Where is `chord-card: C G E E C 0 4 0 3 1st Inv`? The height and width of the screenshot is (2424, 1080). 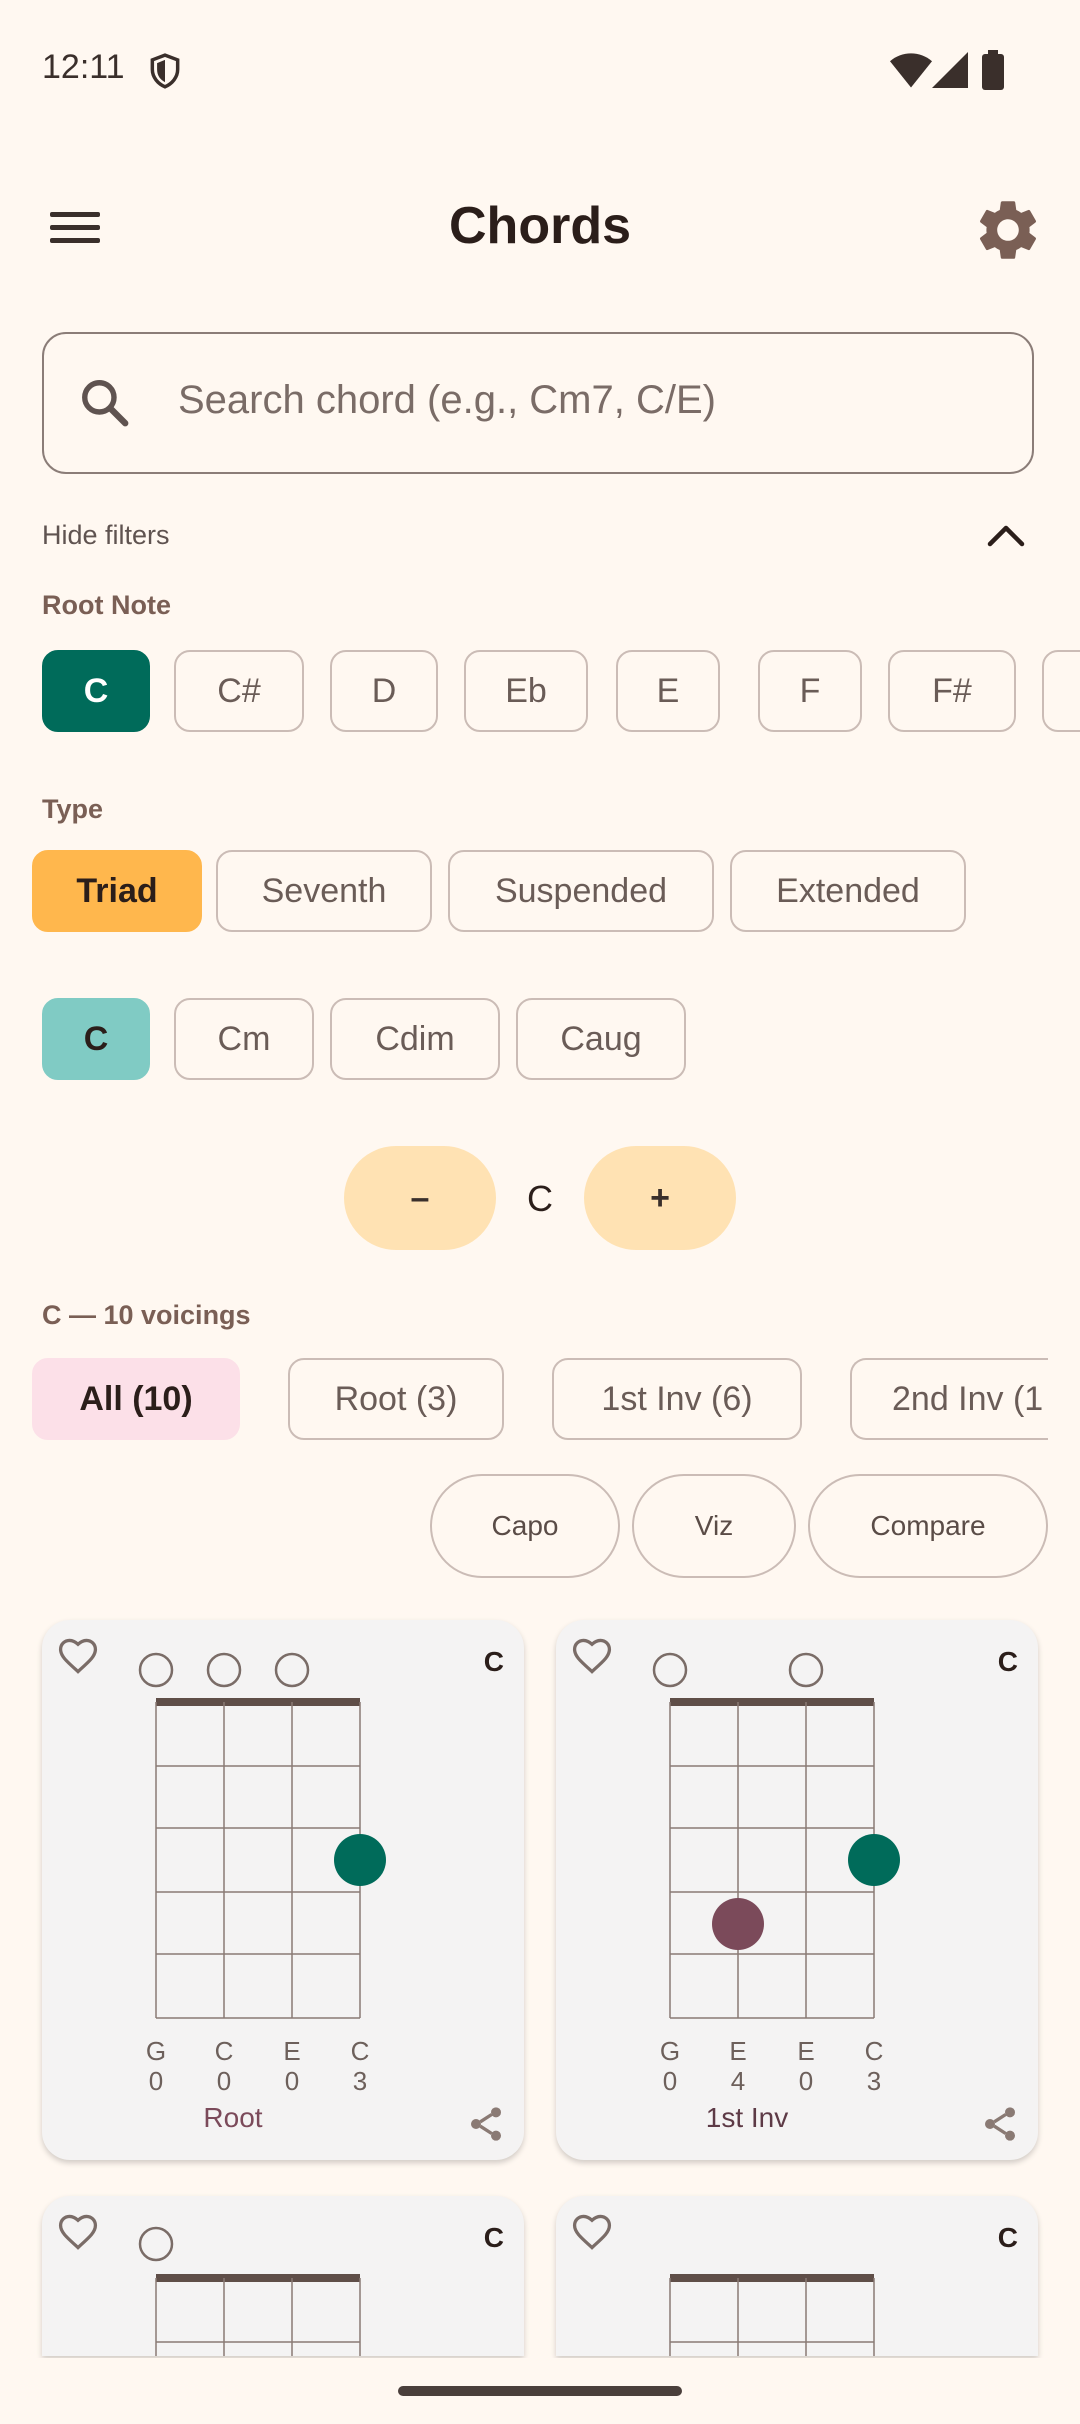 chord-card: C G E E C 0 4 0 3 1st Inv is located at coordinates (797, 1890).